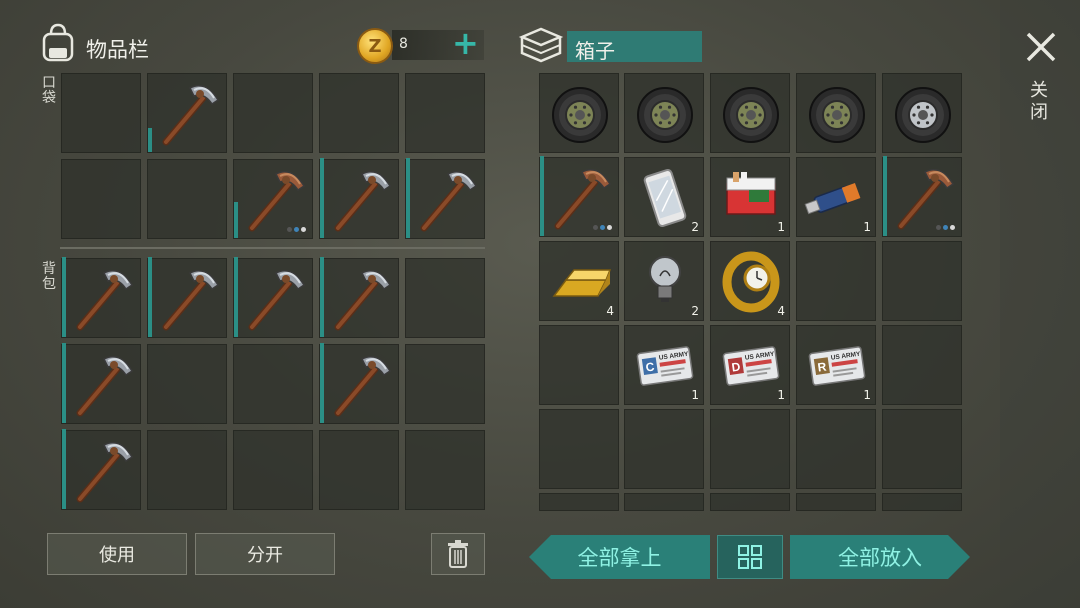 The height and width of the screenshot is (608, 1080). What do you see at coordinates (265, 554) in the screenshot?
I see `split-button: 分开` at bounding box center [265, 554].